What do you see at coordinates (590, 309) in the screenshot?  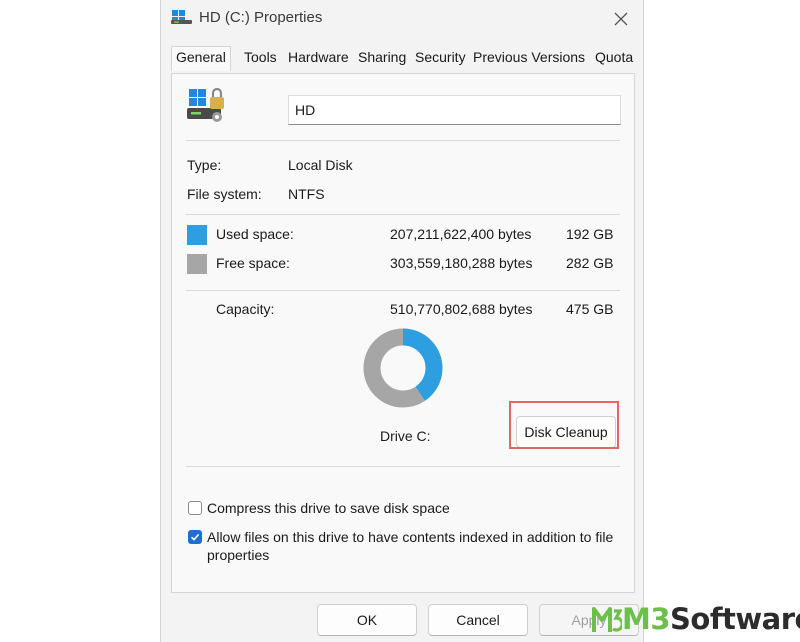 I see `capacity-gb: 475 GB` at bounding box center [590, 309].